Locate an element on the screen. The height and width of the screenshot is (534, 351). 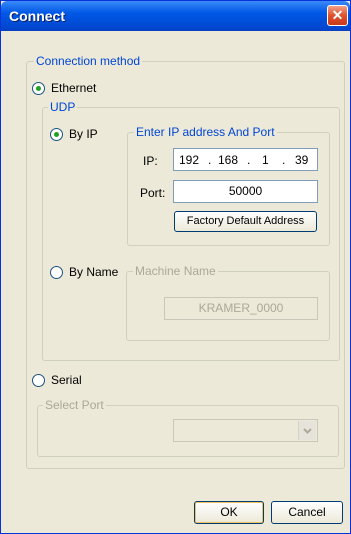
serial-radio-button is located at coordinates (38, 380).